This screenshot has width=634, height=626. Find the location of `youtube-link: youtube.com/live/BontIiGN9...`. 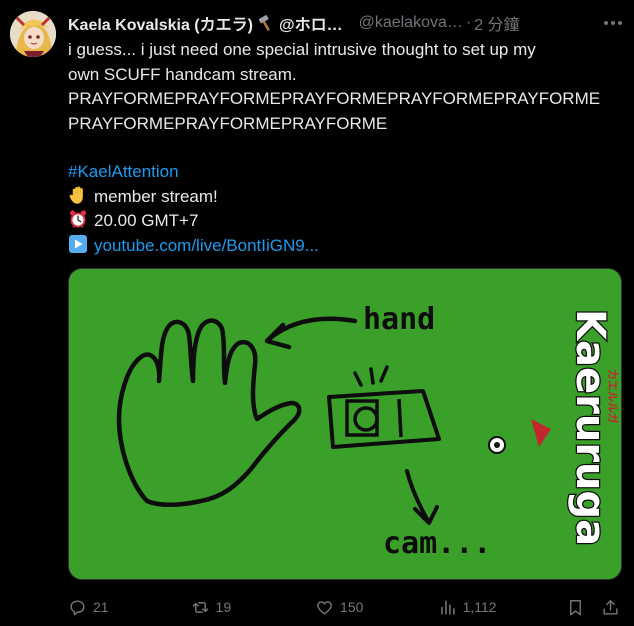

youtube-link: youtube.com/live/BontIiGN9... is located at coordinates (206, 245).